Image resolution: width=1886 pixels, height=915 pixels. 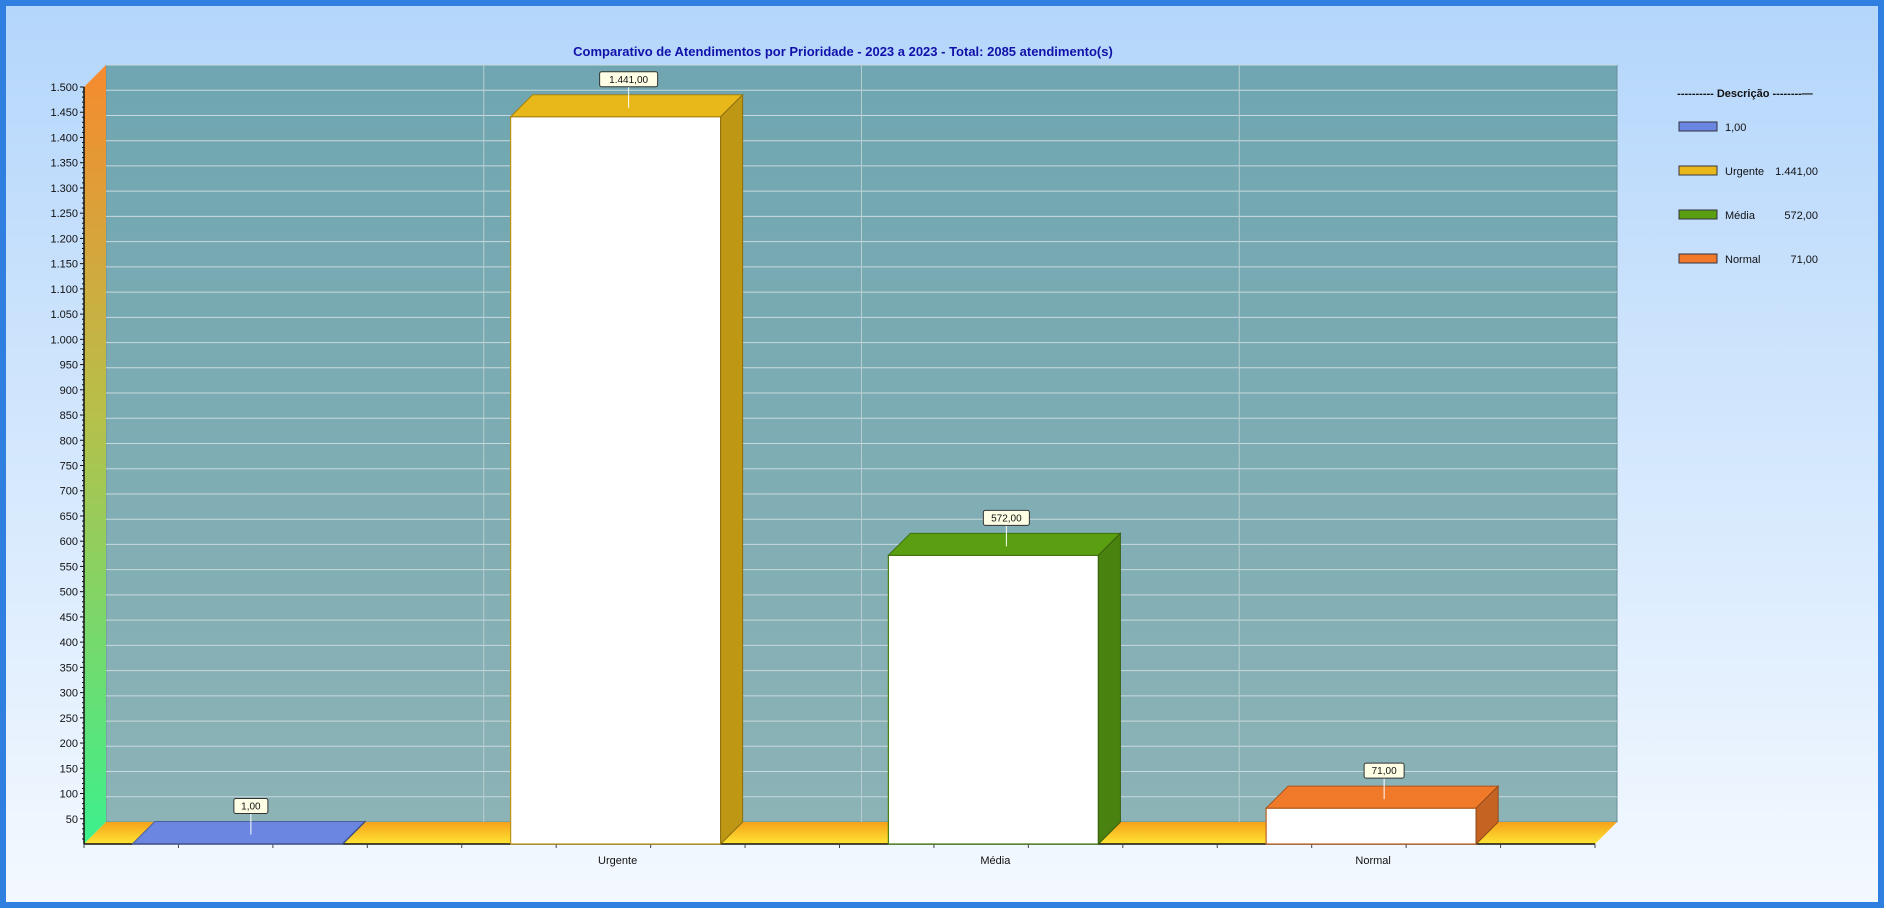 I want to click on y-tick-label: 1.000, so click(x=64, y=340).